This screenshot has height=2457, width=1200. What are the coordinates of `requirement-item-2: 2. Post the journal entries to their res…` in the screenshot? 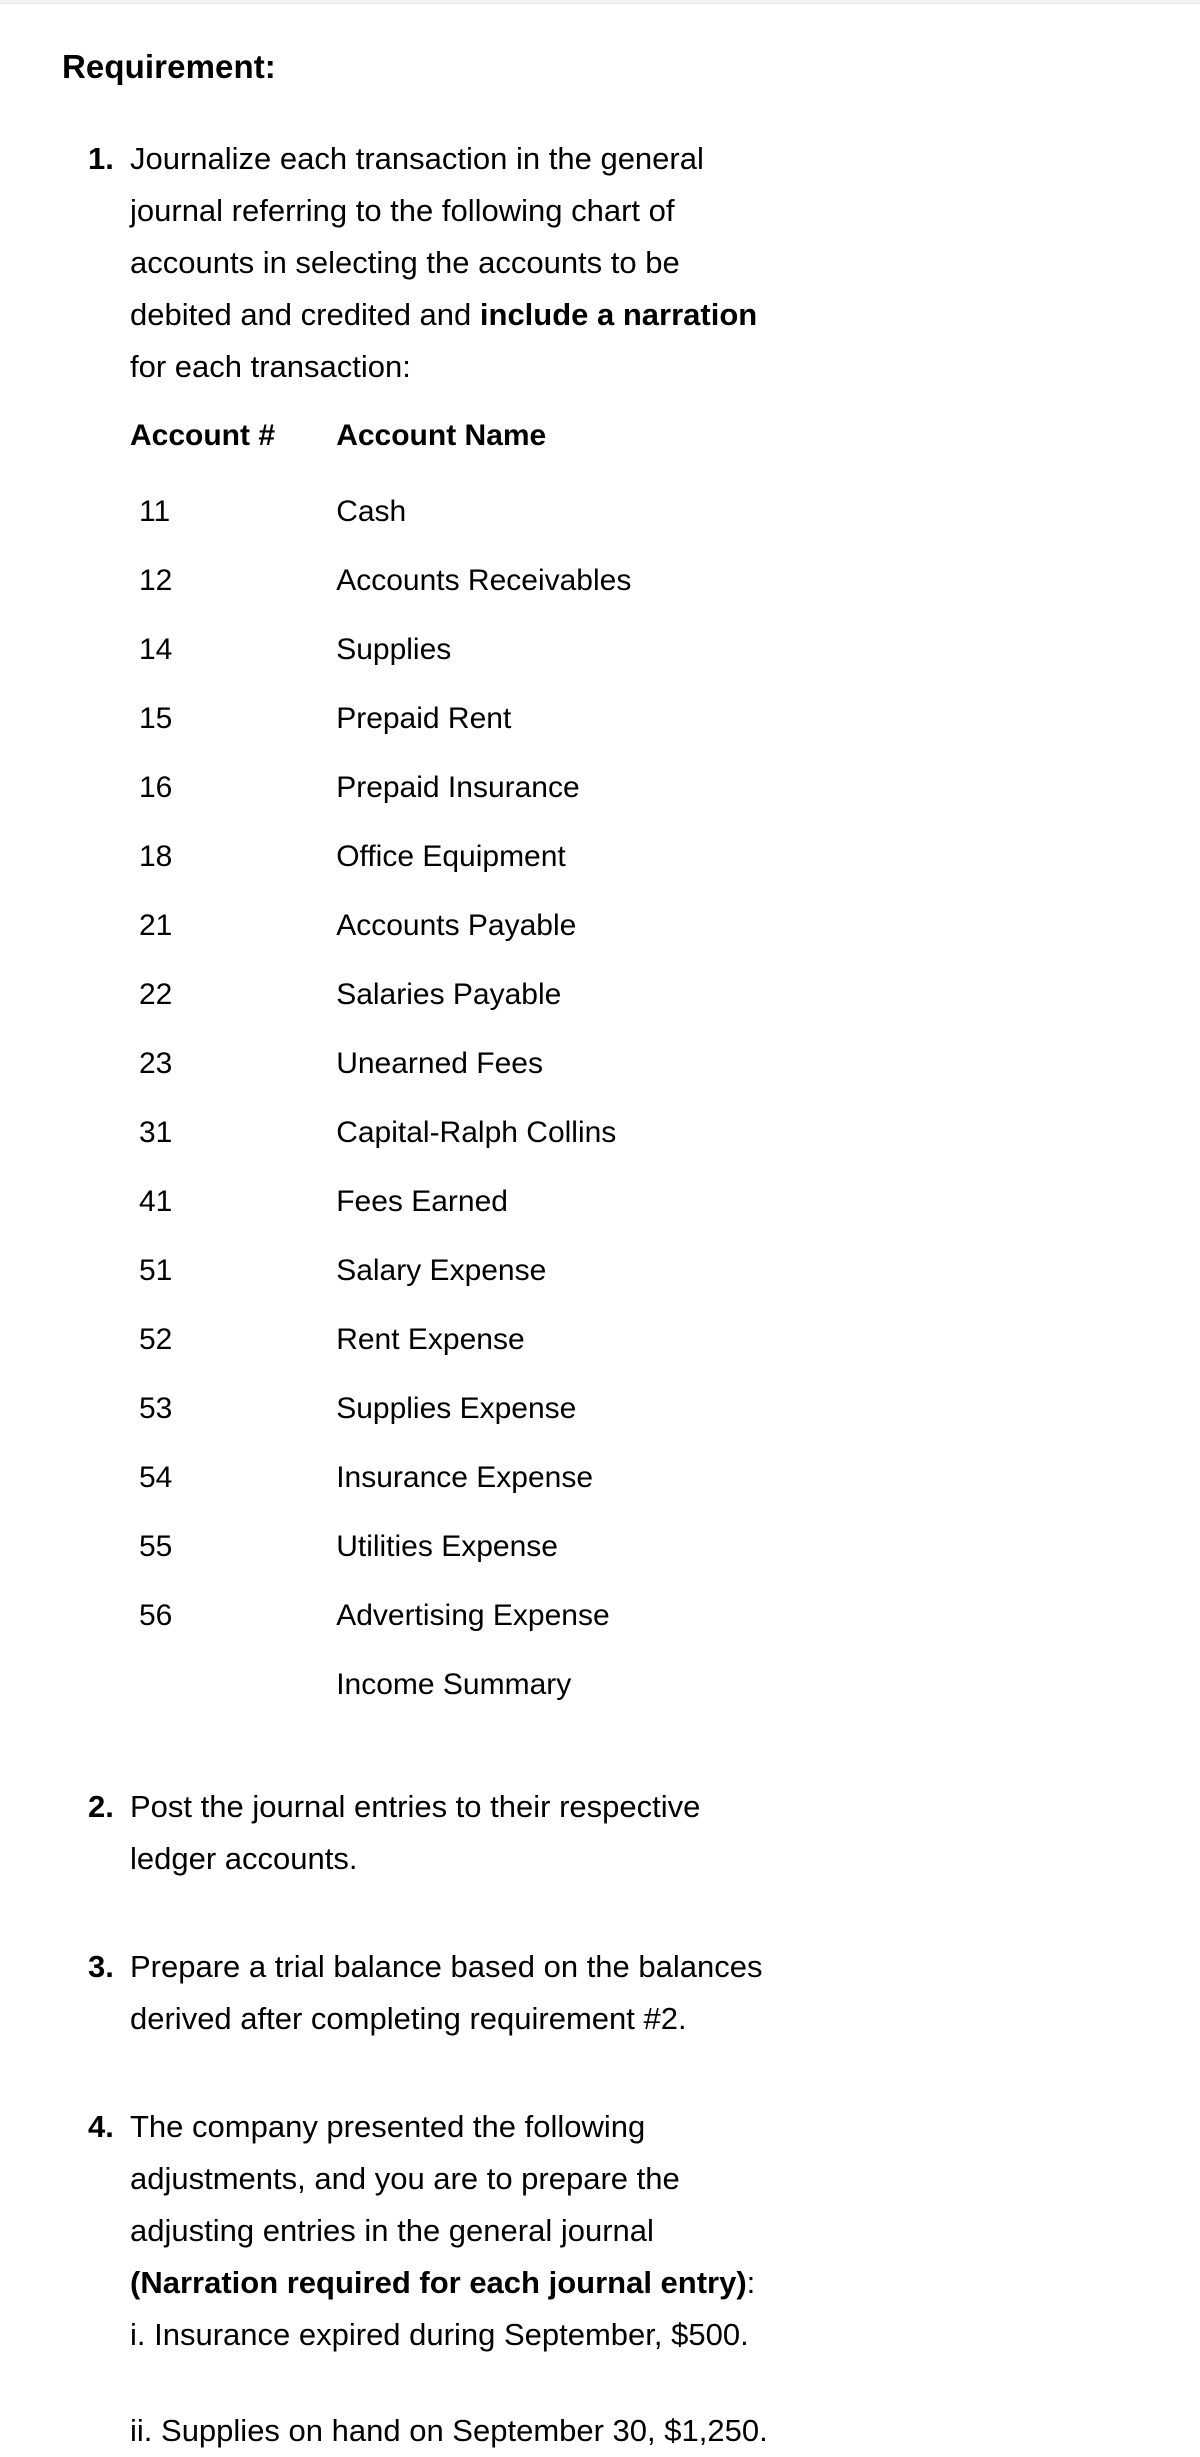 It's located at (600, 1833).